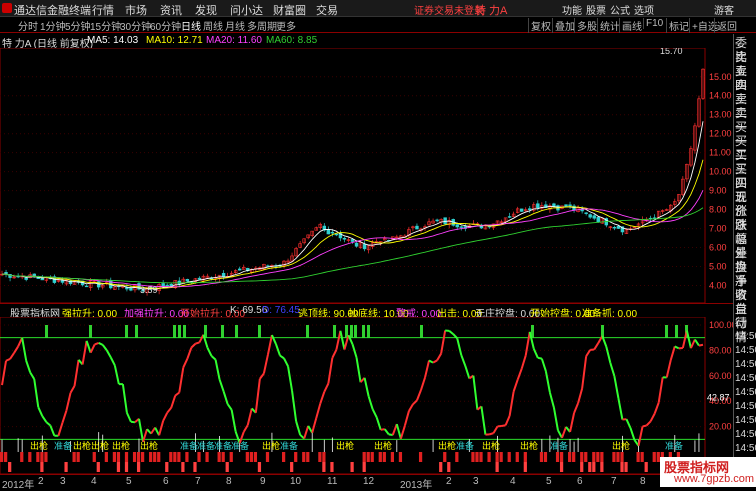 The image size is (756, 491). I want to click on menu-item-wealth: 财富圈, so click(289, 10).